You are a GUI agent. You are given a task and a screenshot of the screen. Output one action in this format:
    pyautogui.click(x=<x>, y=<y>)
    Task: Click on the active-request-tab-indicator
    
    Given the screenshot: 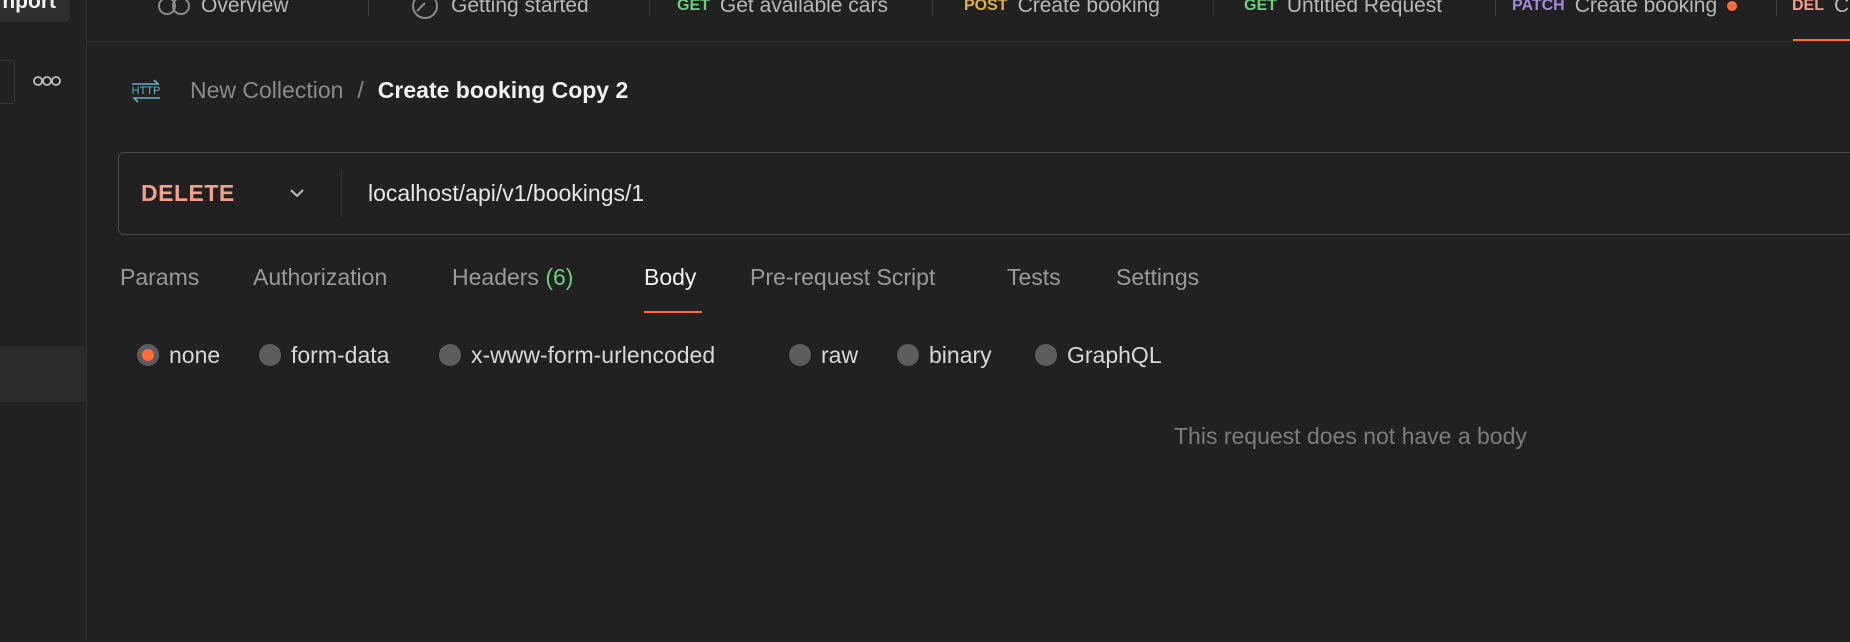 What is the action you would take?
    pyautogui.click(x=673, y=312)
    